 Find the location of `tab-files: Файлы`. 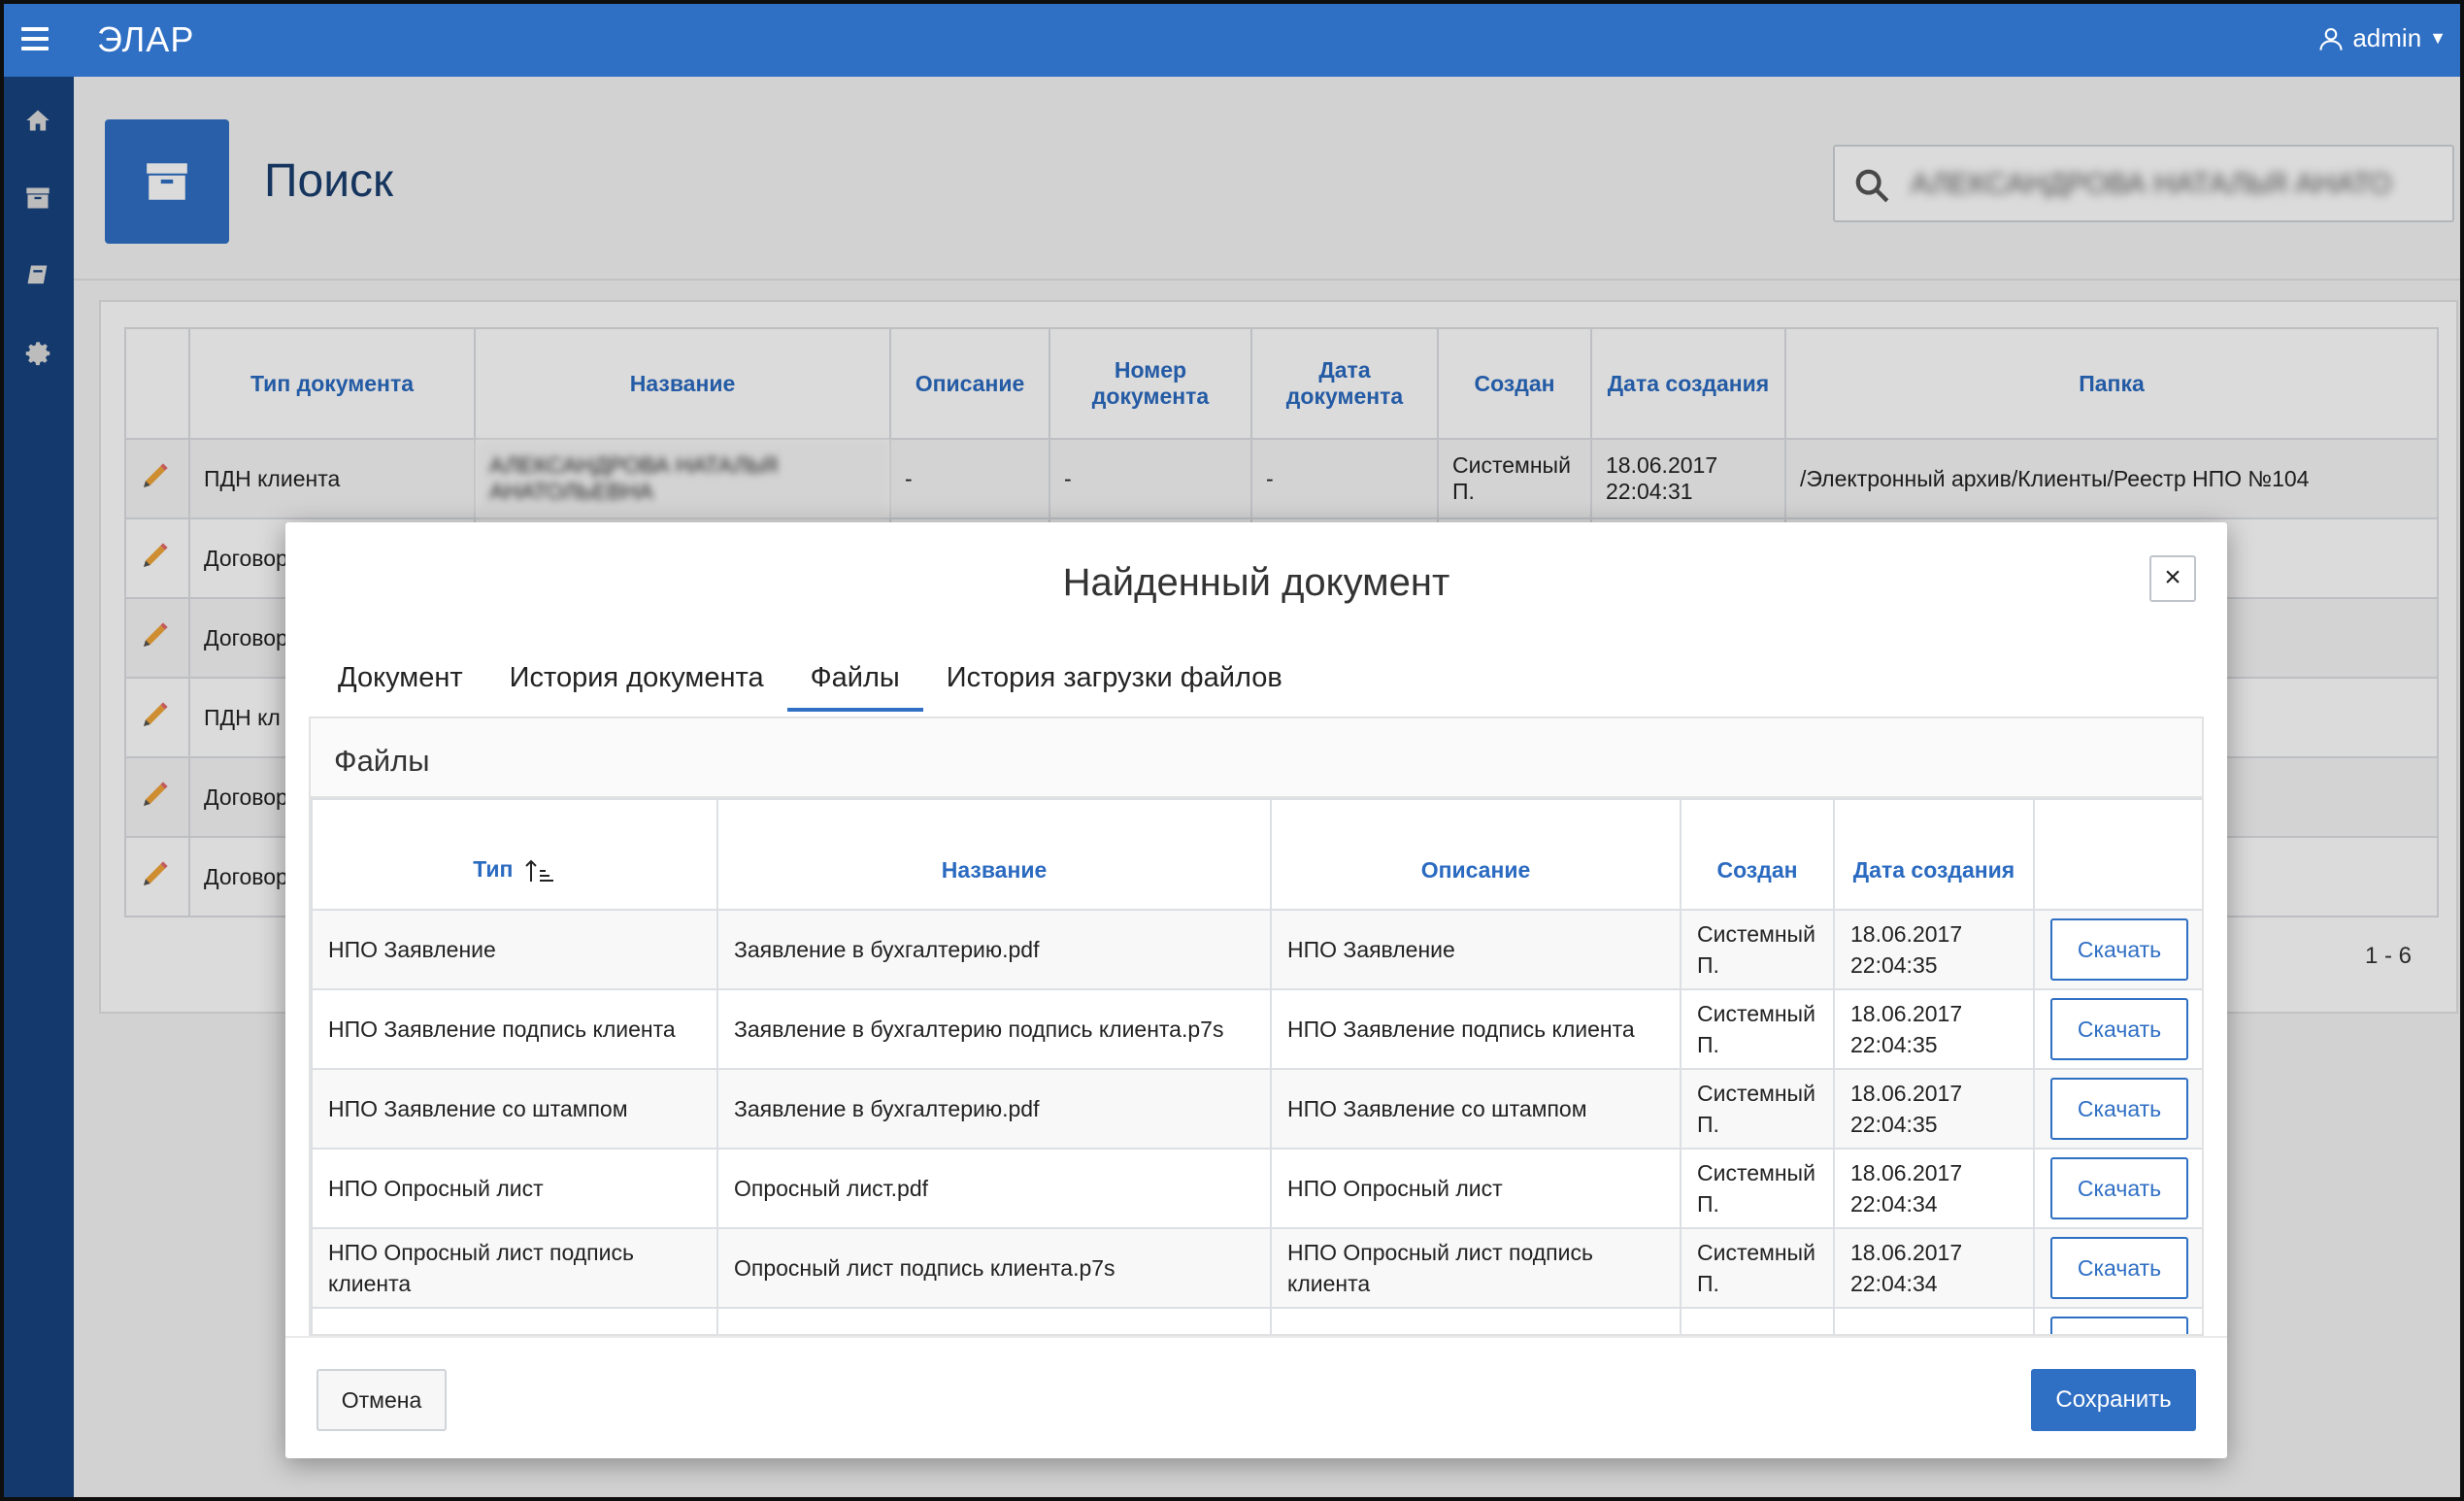

tab-files: Файлы is located at coordinates (854, 684).